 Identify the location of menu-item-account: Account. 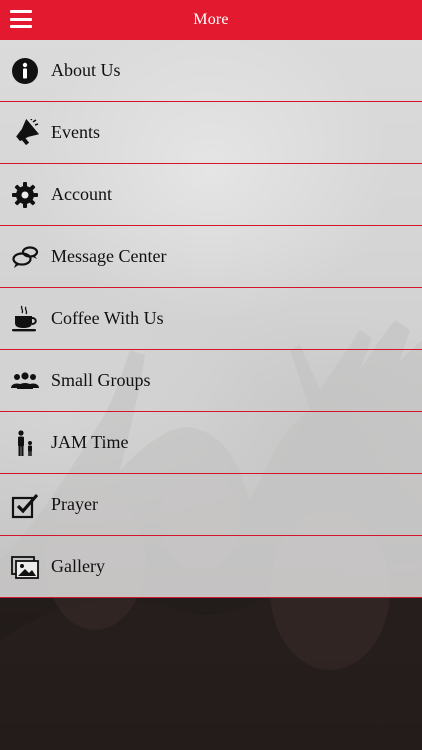
(211, 195).